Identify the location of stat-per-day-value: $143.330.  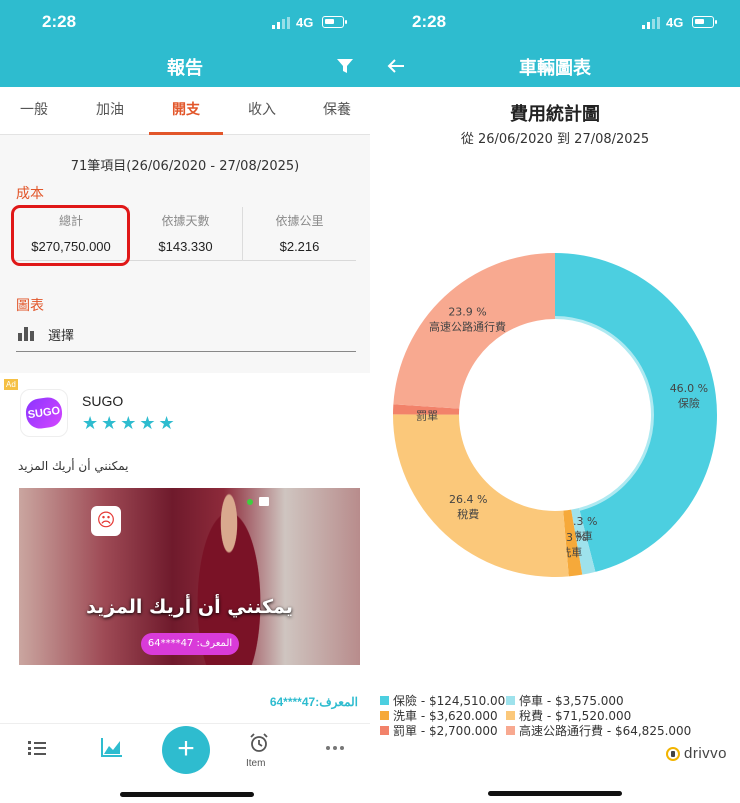
(185, 246).